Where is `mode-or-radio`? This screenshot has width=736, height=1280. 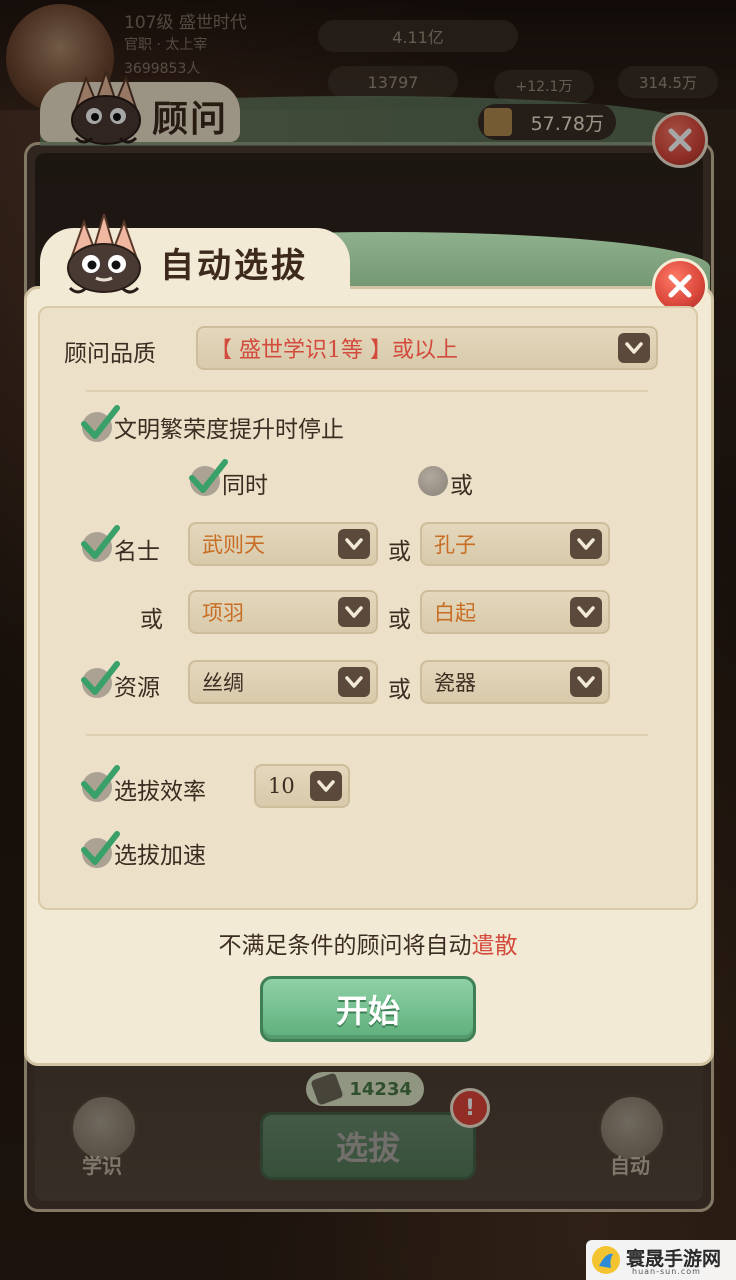
mode-or-radio is located at coordinates (433, 481).